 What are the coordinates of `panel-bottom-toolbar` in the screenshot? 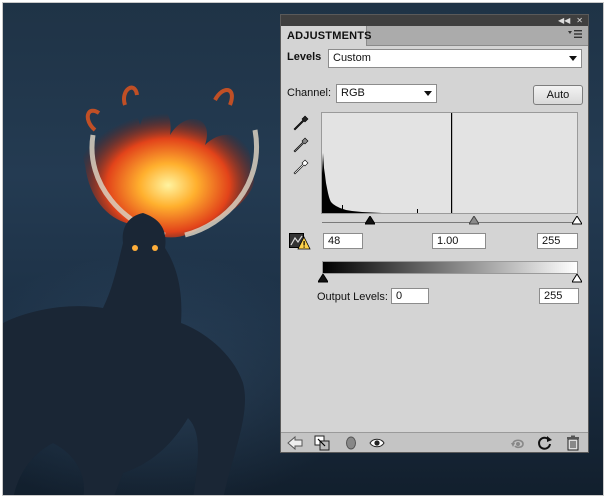 It's located at (434, 442).